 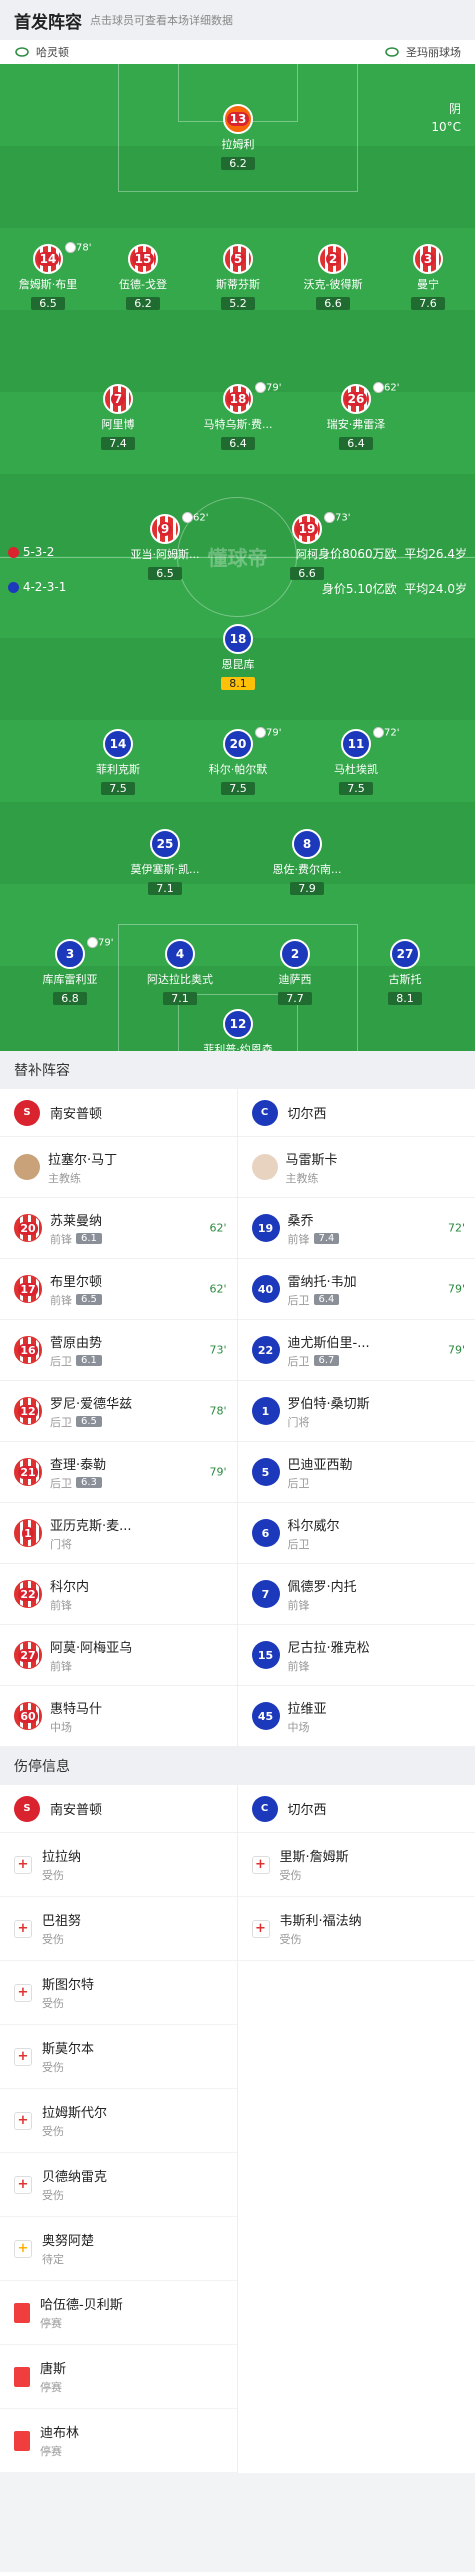 I want to click on southampton-logo-icon: S, so click(x=27, y=1112).